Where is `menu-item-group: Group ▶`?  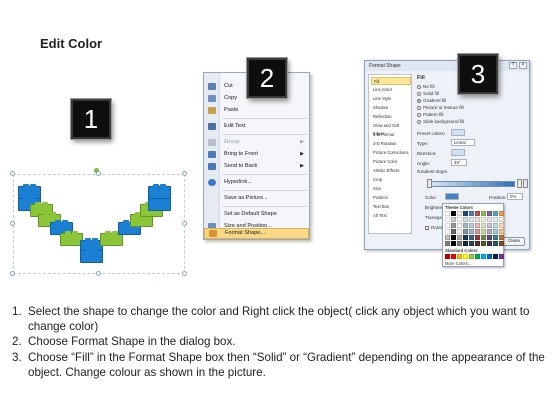 menu-item-group: Group ▶ is located at coordinates (256, 142).